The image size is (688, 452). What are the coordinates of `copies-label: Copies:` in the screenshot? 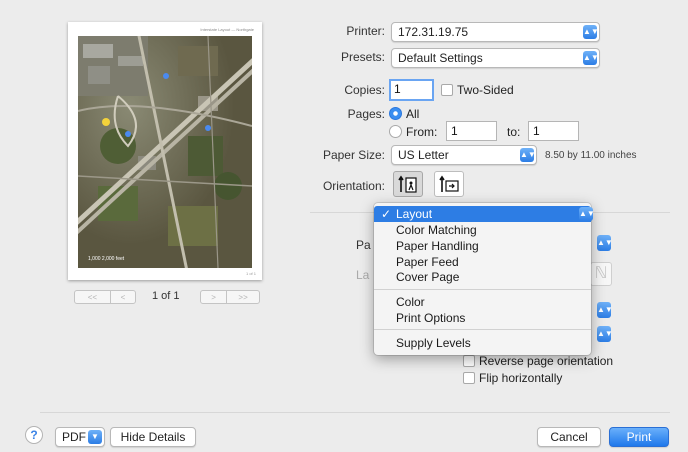 It's located at (364, 90).